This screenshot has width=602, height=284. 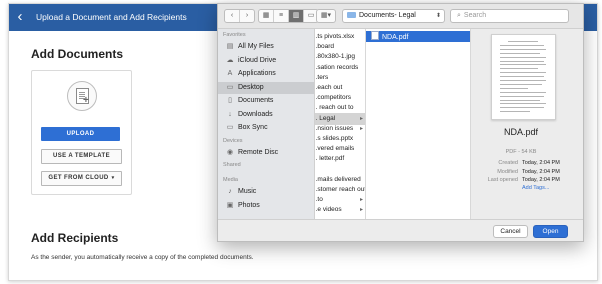 What do you see at coordinates (387, 15) in the screenshot?
I see `path-label: Documents- Legal` at bounding box center [387, 15].